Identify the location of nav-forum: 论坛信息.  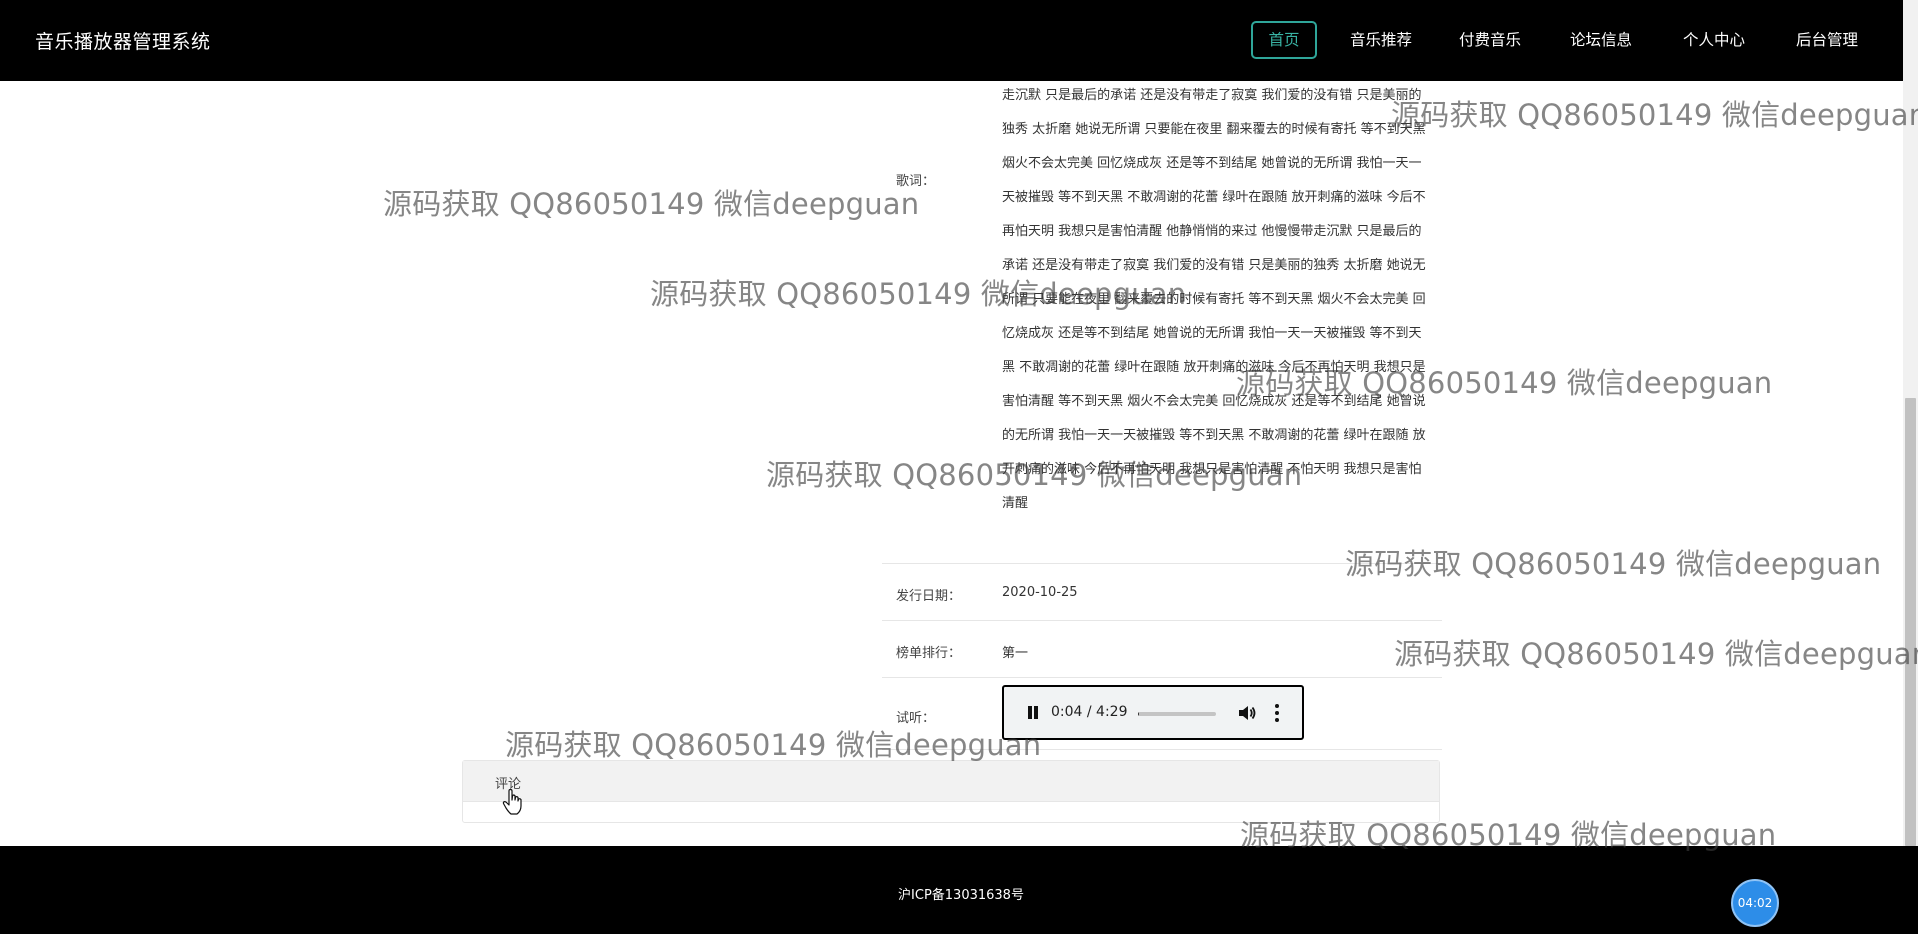
(1601, 40).